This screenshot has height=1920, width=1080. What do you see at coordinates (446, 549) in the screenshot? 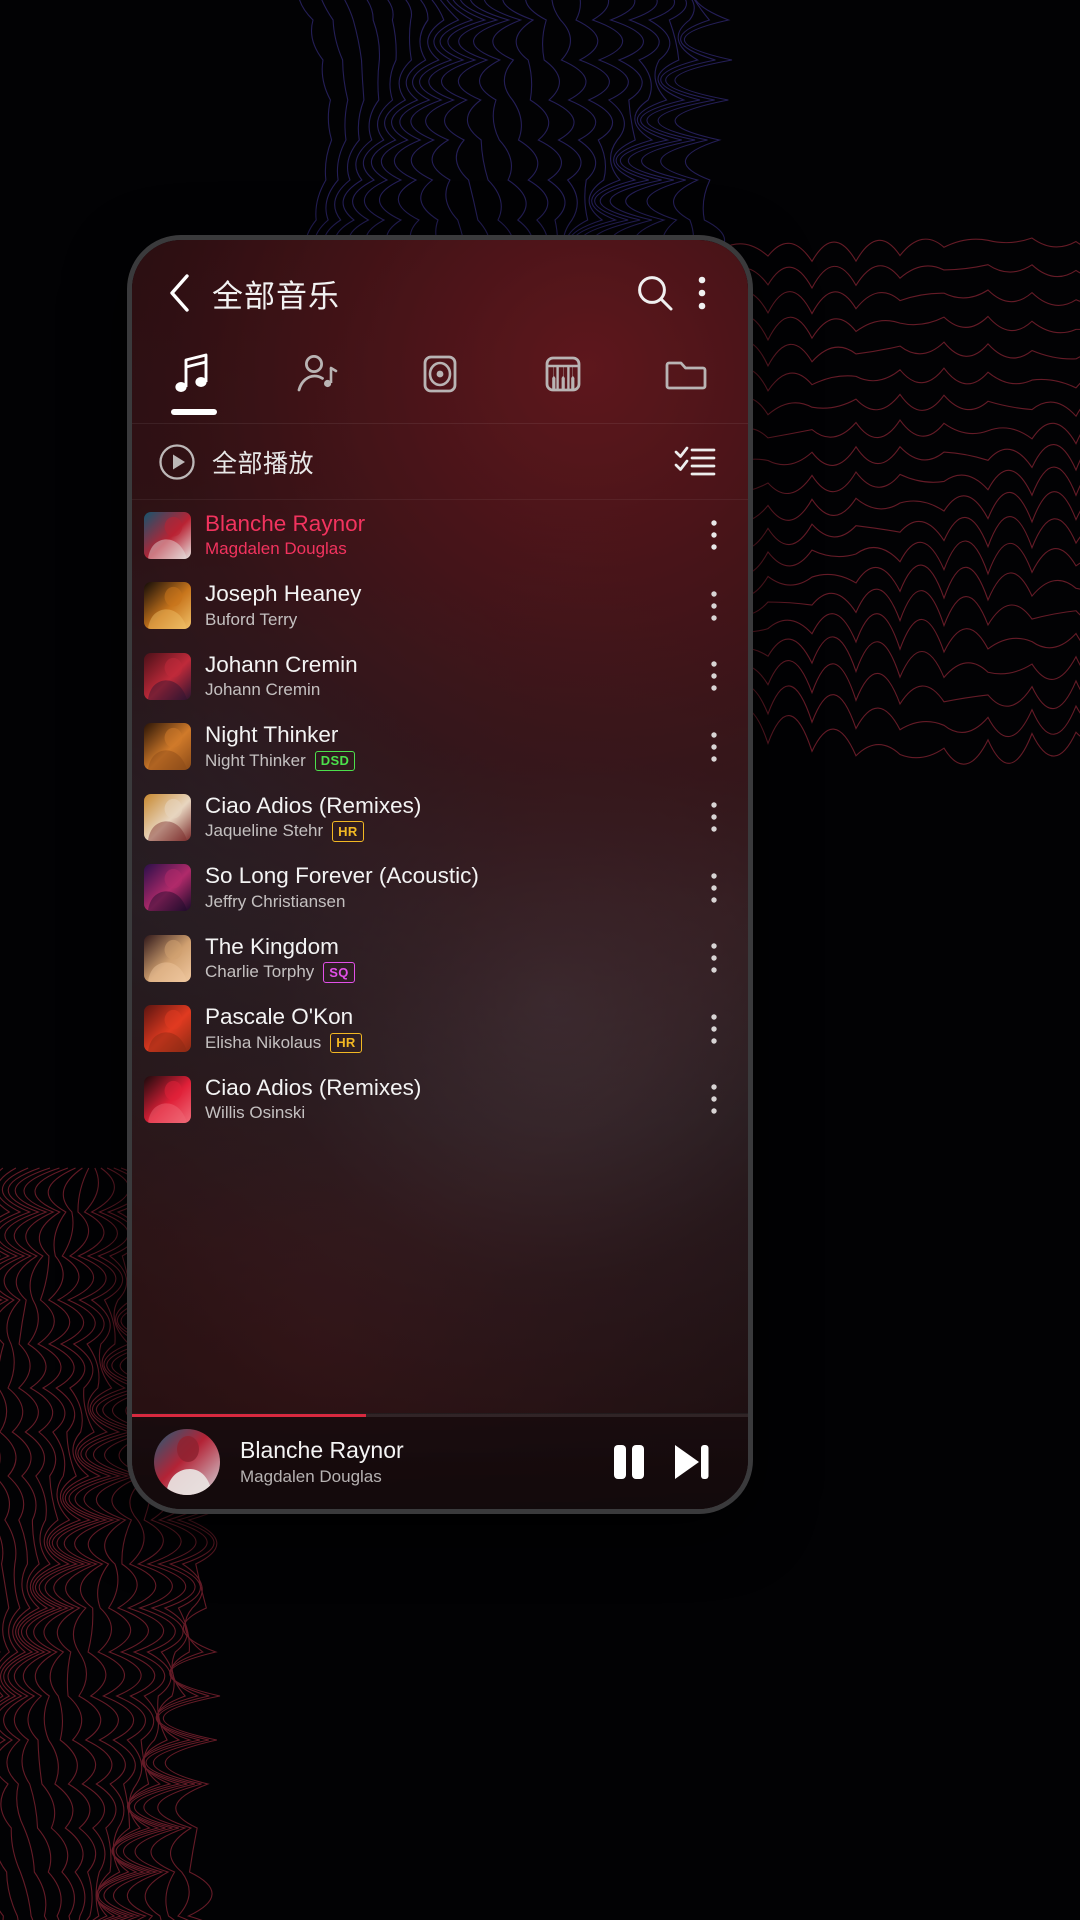
I see `track-subtitle-line: Magdalen Douglas` at bounding box center [446, 549].